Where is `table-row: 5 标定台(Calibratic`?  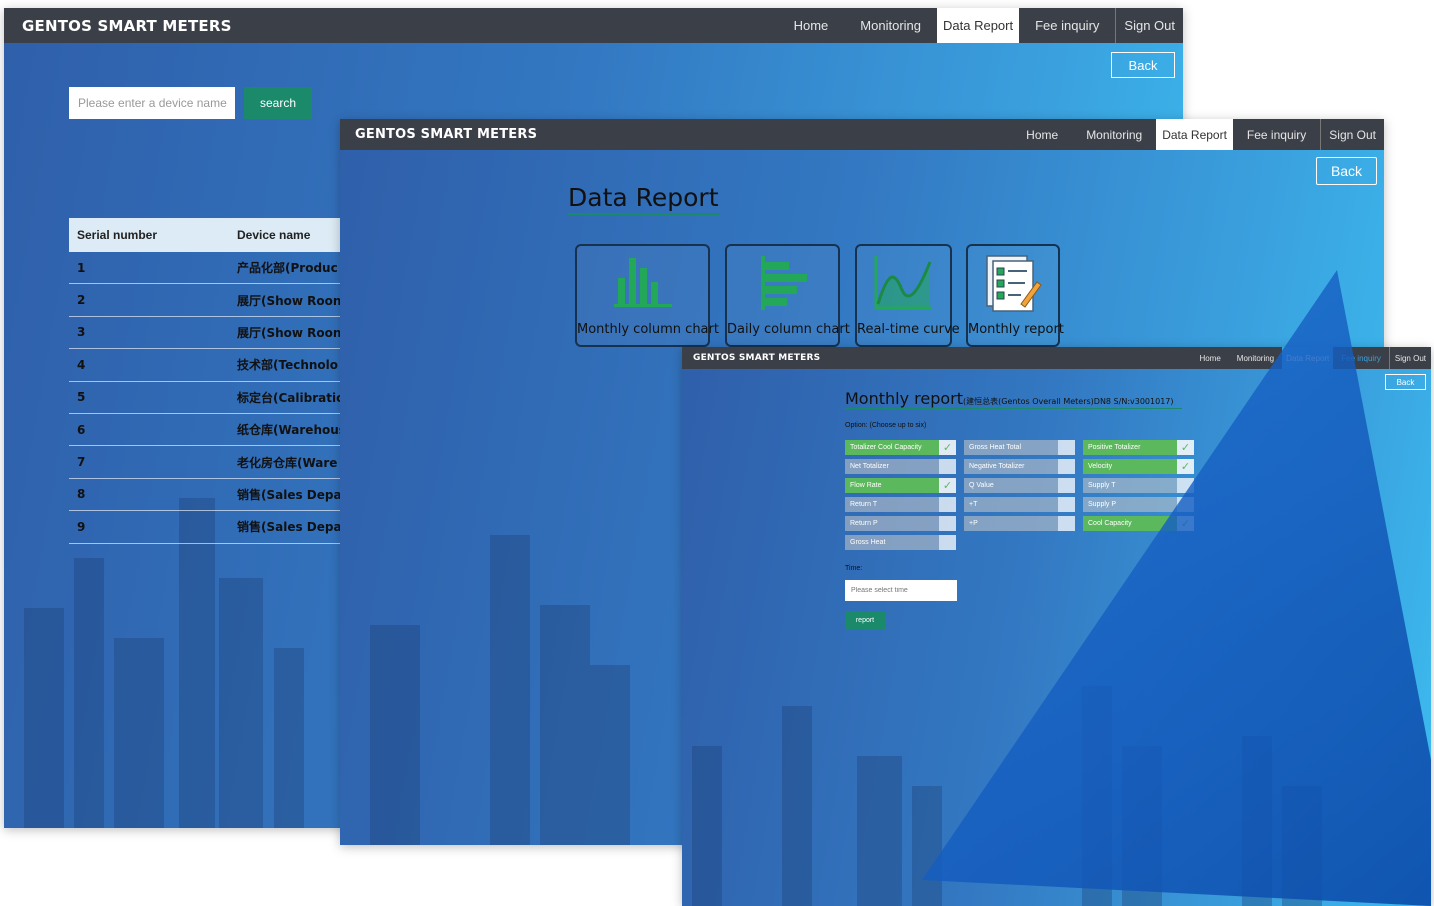
table-row: 5 标定台(Calibratic is located at coordinates (206, 398).